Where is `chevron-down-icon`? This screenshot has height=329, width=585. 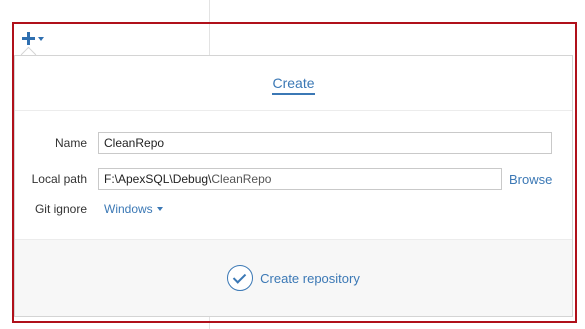
chevron-down-icon is located at coordinates (159, 209).